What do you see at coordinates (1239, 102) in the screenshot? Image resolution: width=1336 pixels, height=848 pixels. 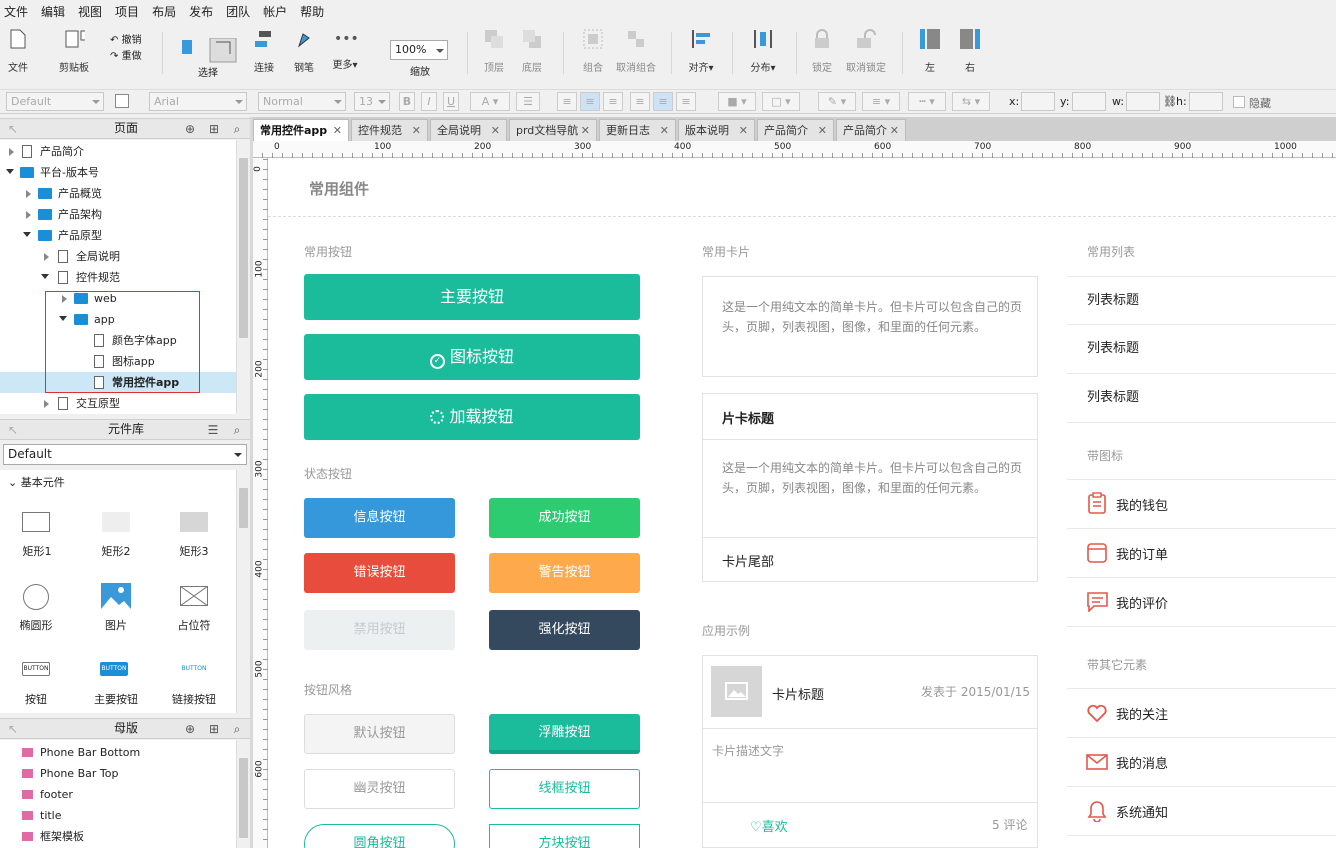 I see `hide-checkbox` at bounding box center [1239, 102].